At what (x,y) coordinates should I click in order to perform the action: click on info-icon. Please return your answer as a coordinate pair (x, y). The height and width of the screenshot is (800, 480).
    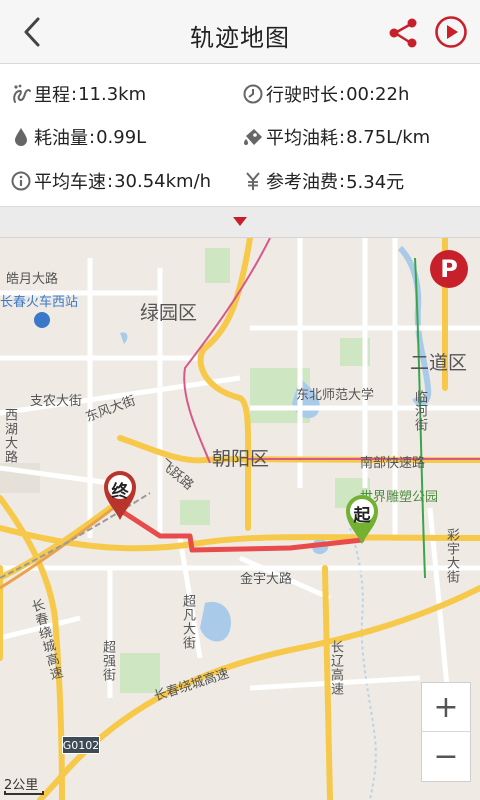
    Looking at the image, I should click on (21, 181).